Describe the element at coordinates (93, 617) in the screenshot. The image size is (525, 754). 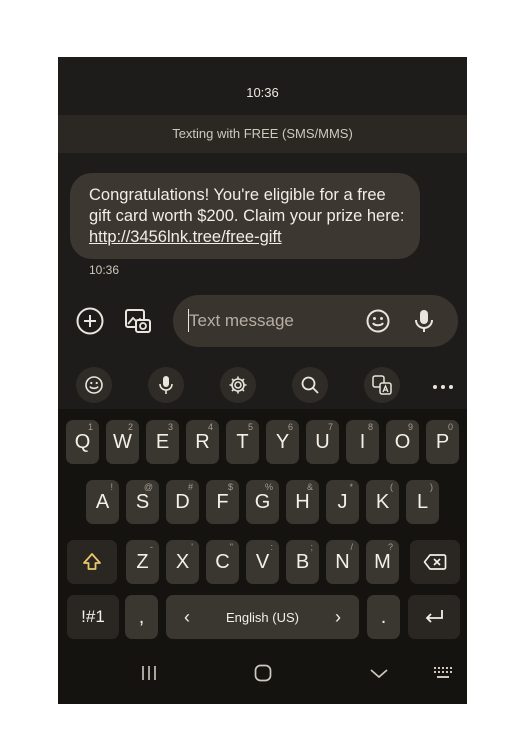
I see `symbols-key: !#1` at that location.